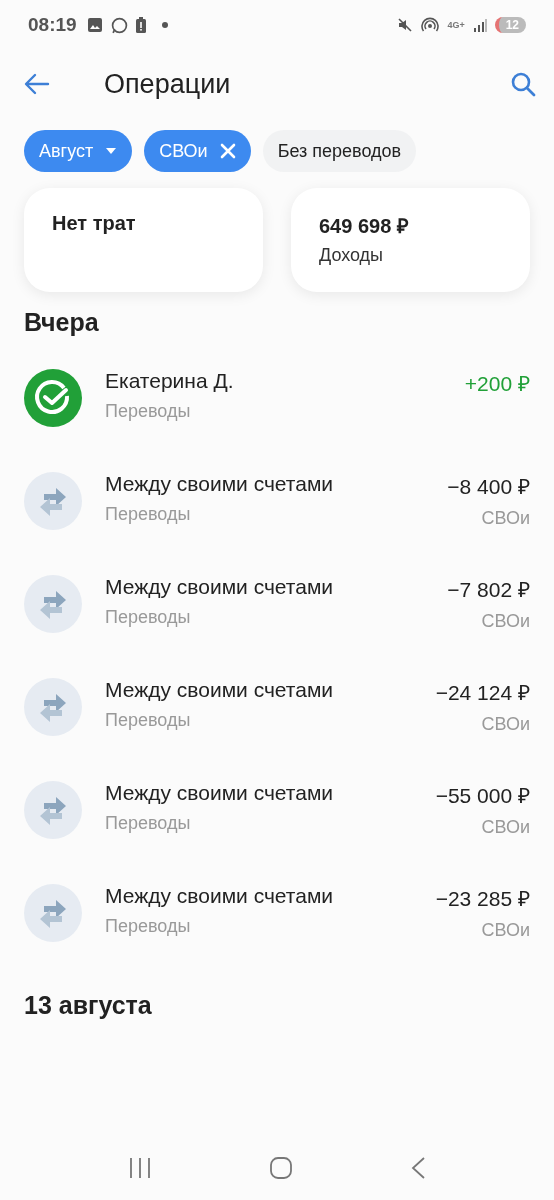 The image size is (554, 1200). Describe the element at coordinates (497, 384) in the screenshot. I see `operation-amount: +200 ₽` at that location.